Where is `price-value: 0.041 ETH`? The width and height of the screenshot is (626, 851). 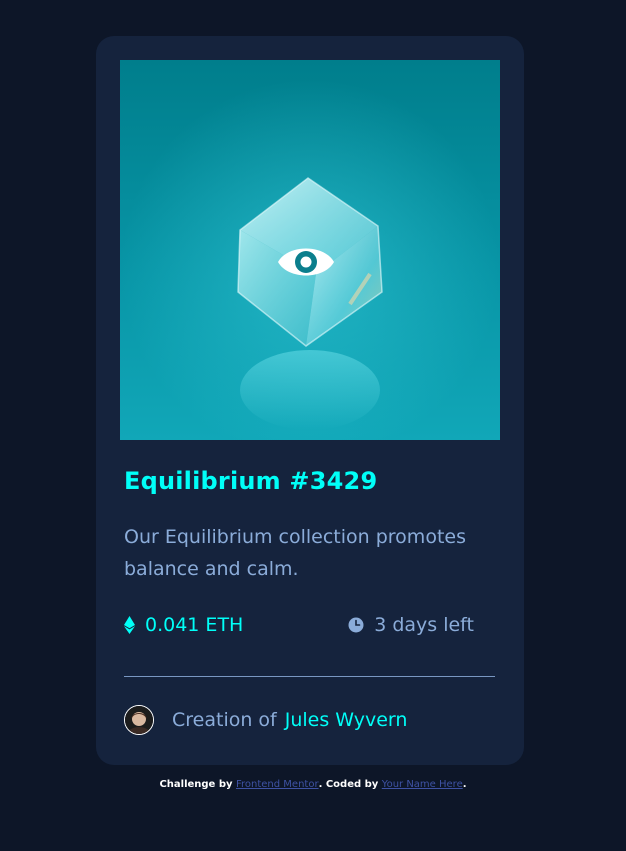
price-value: 0.041 ETH is located at coordinates (194, 625).